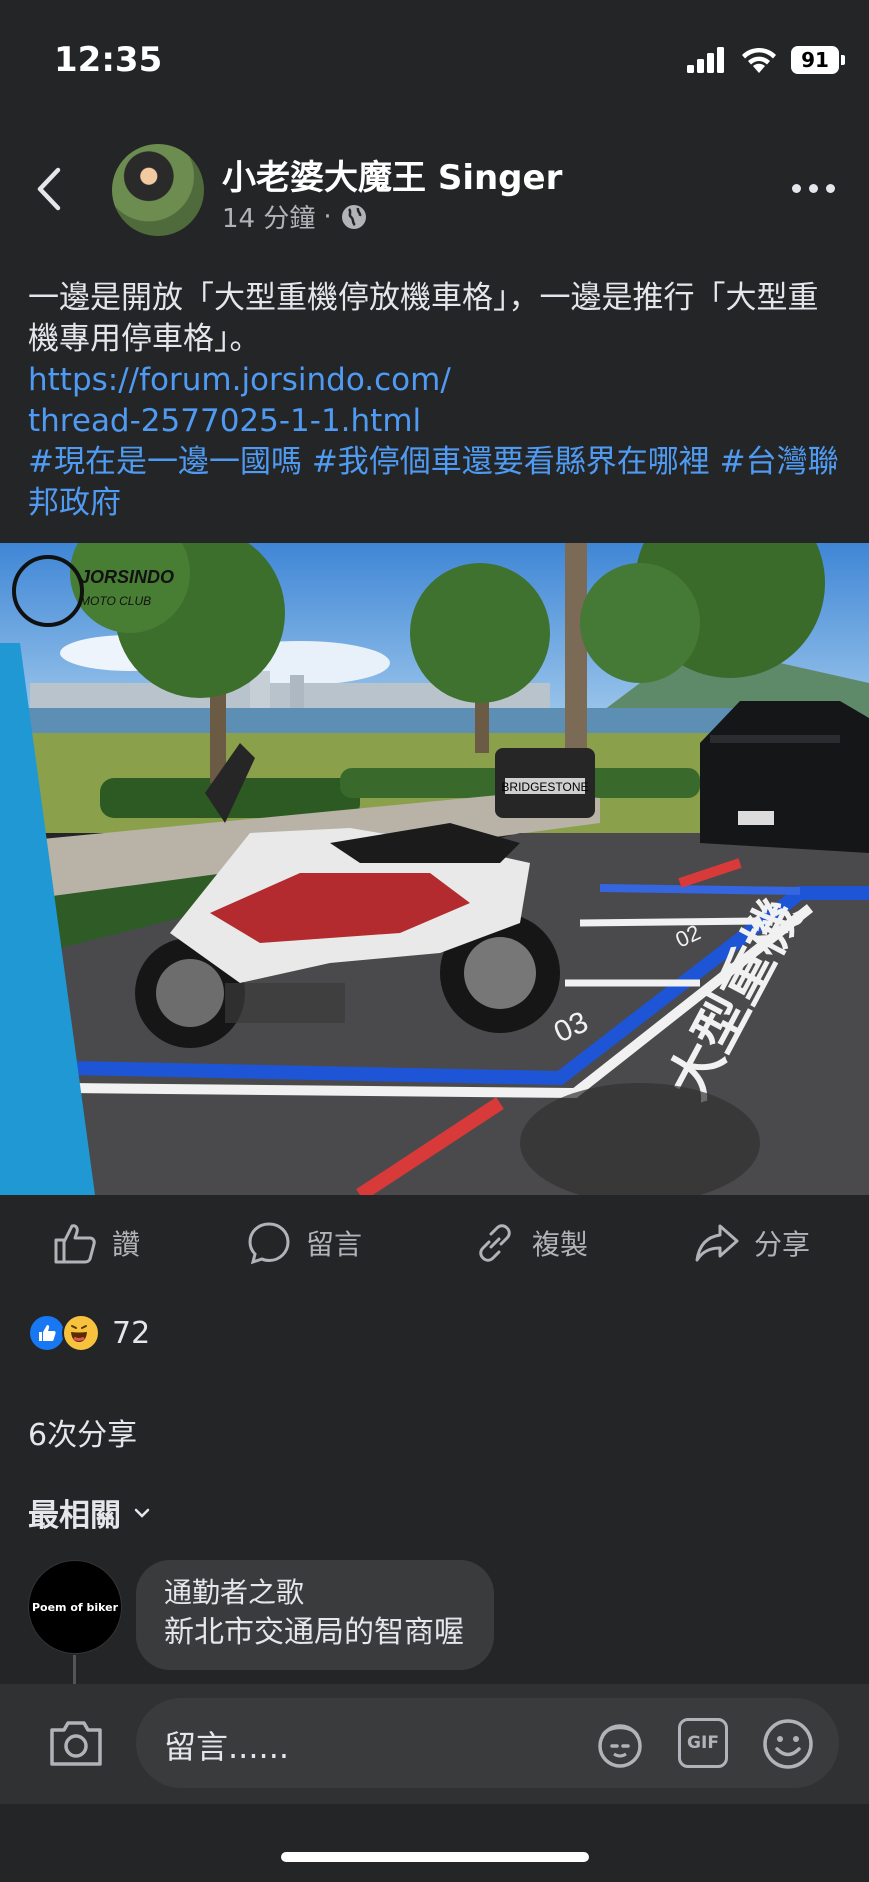 This screenshot has height=1882, width=869. What do you see at coordinates (126, 1244) in the screenshot?
I see `like-label: 讚` at bounding box center [126, 1244].